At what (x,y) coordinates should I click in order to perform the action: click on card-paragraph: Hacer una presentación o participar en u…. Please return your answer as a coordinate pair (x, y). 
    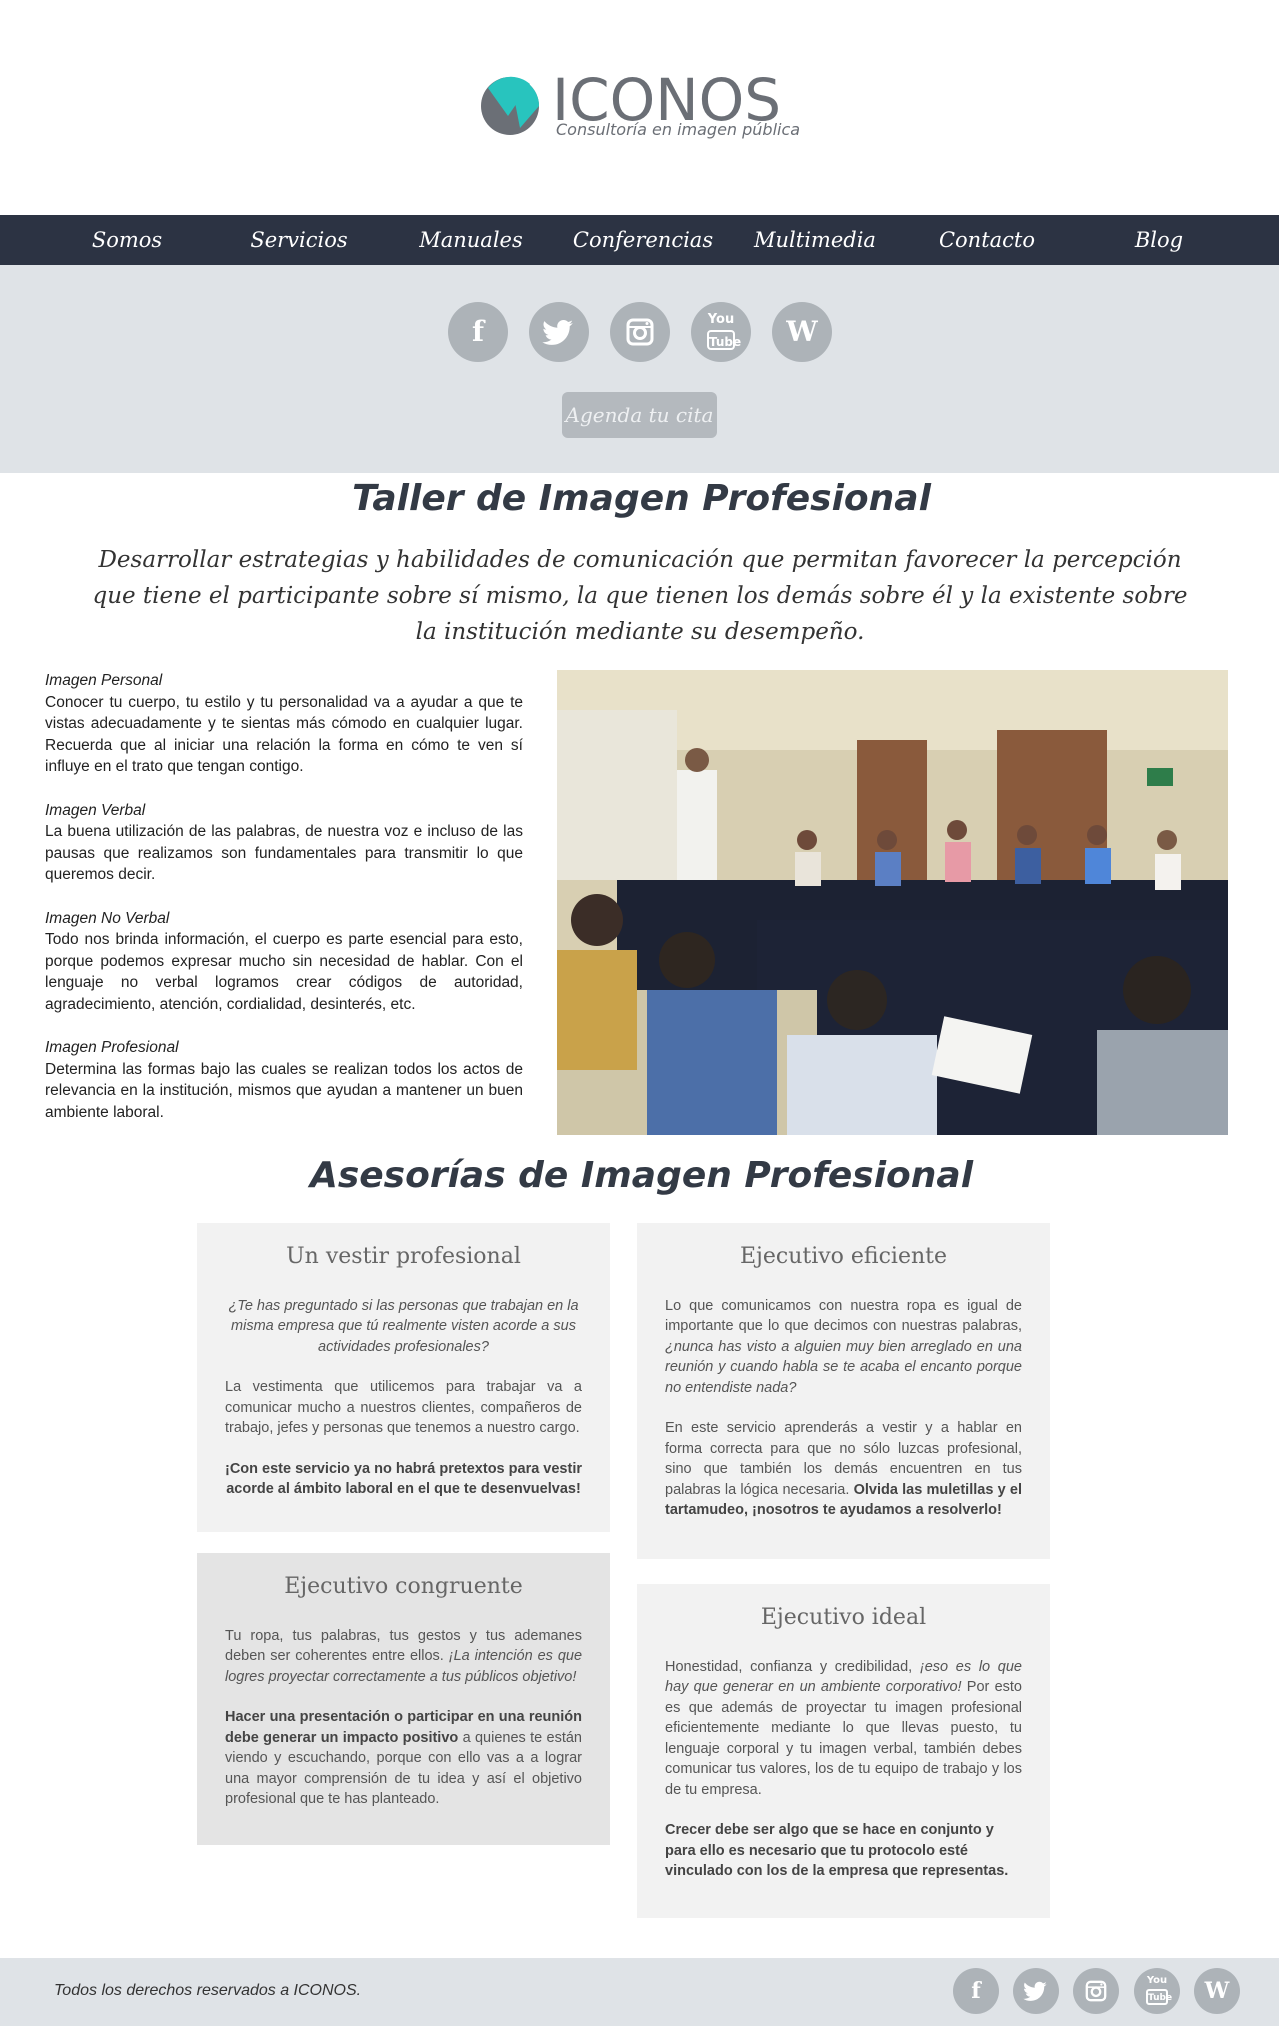
    Looking at the image, I should click on (403, 1758).